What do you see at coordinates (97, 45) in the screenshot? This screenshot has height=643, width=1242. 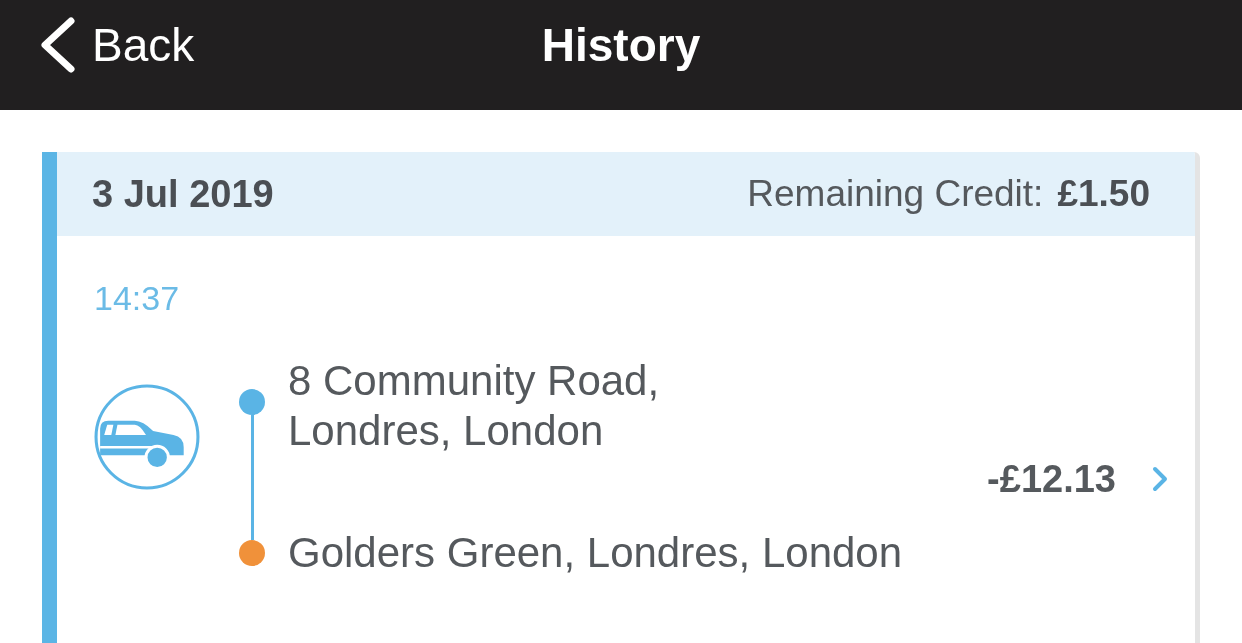 I see `back-button: Back` at bounding box center [97, 45].